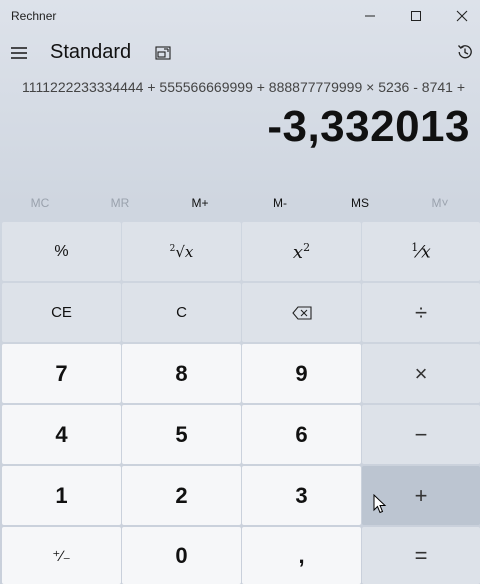 This screenshot has height=584, width=480. I want to click on digit-7-button: 7, so click(61, 373).